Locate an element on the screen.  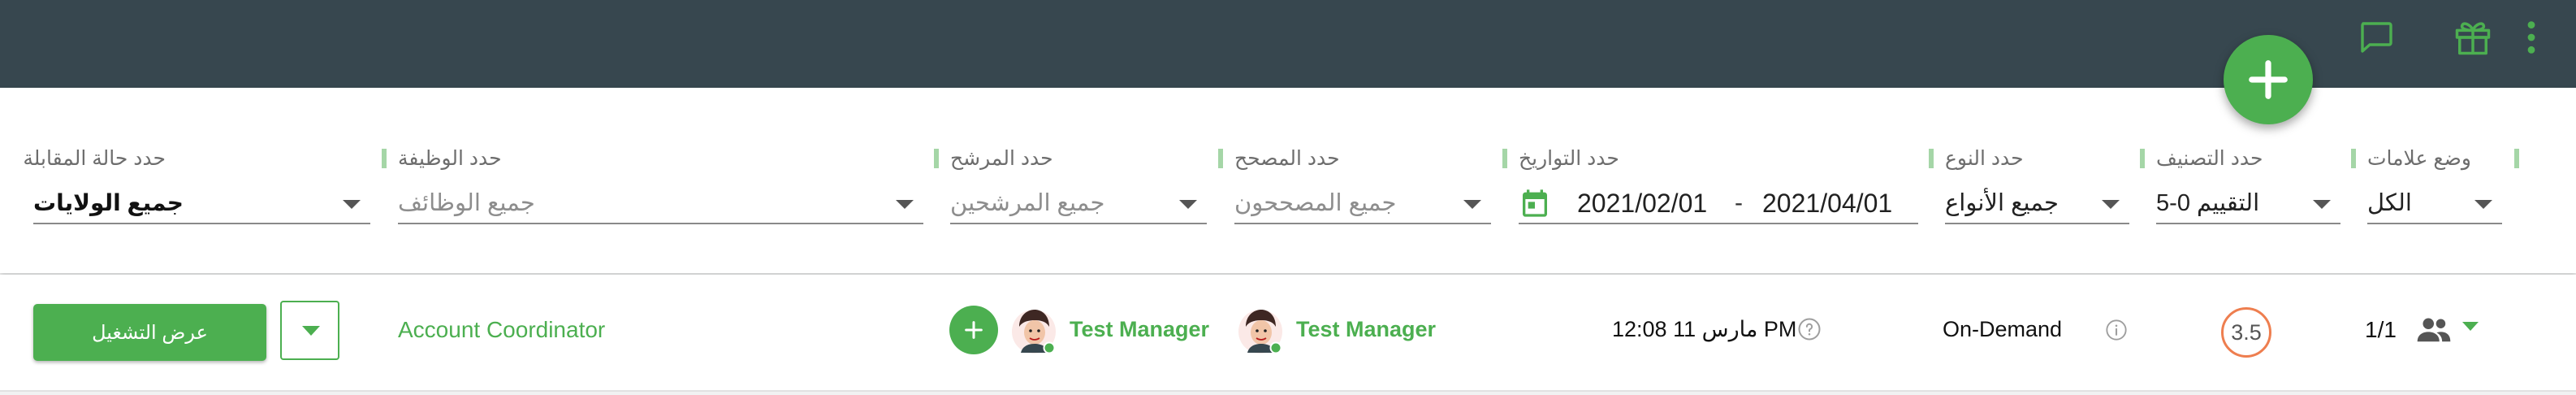
view-run-button: عرض التشغيل is located at coordinates (149, 332).